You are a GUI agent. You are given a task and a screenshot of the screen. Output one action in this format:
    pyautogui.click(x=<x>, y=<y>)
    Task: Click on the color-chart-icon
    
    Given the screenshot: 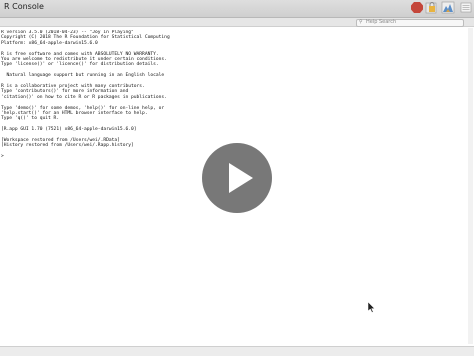 What is the action you would take?
    pyautogui.click(x=448, y=7)
    